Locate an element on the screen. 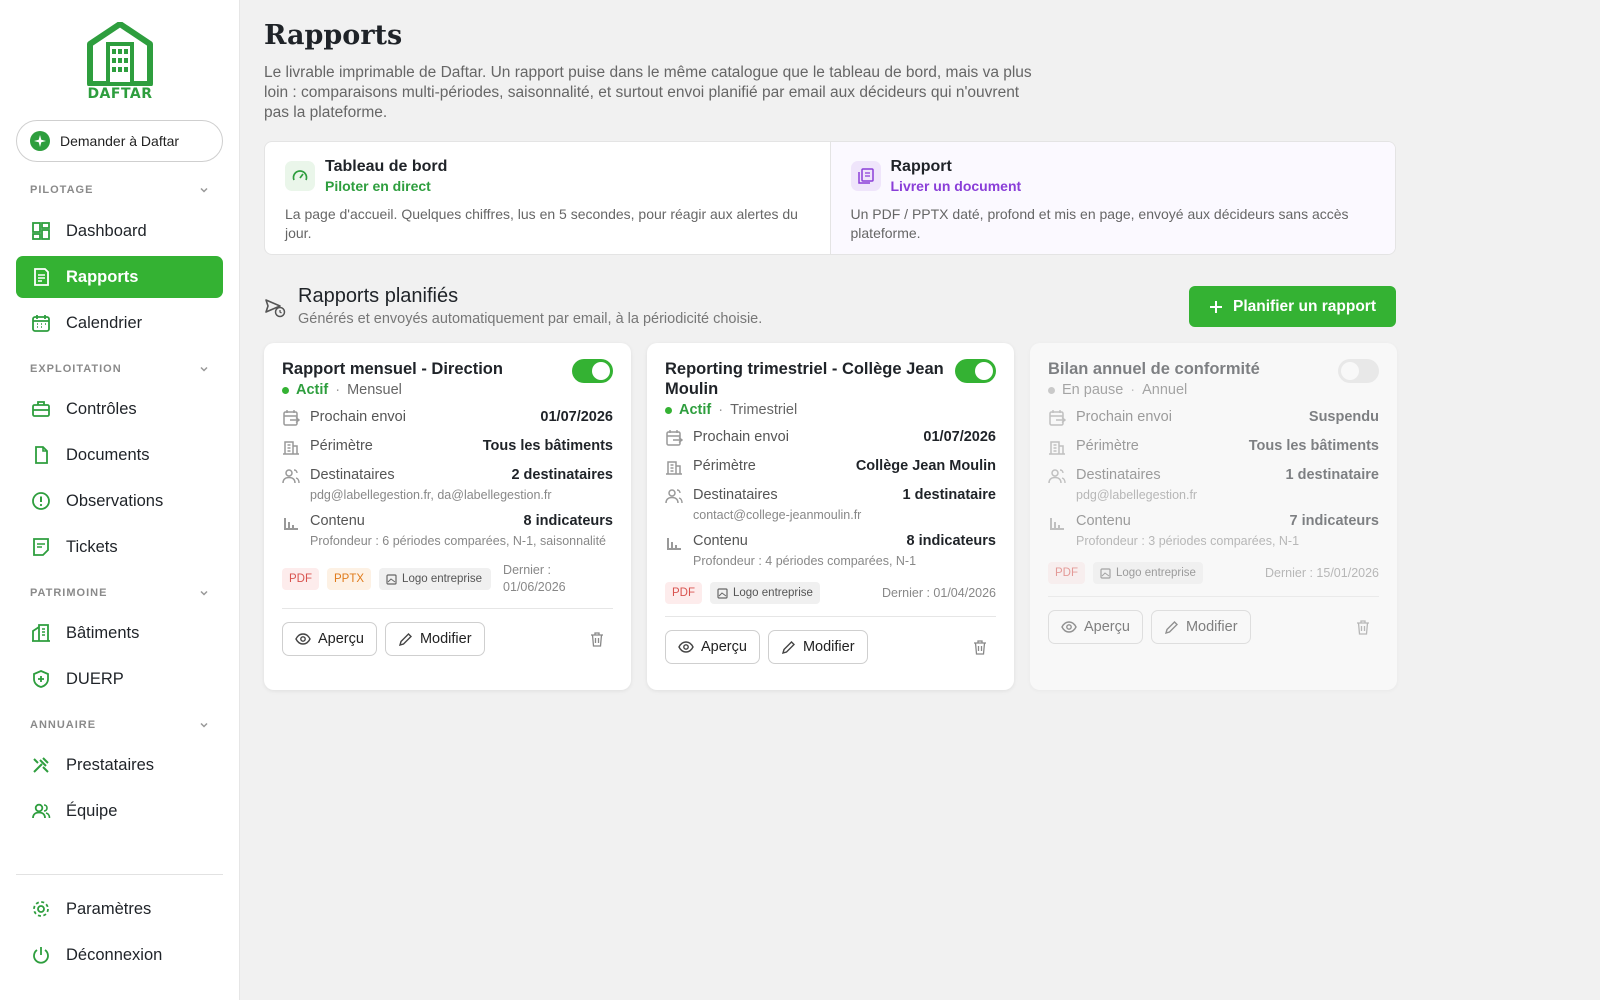 This screenshot has height=1000, width=1600. section-annuaire: ANNUAIRE is located at coordinates (120, 725).